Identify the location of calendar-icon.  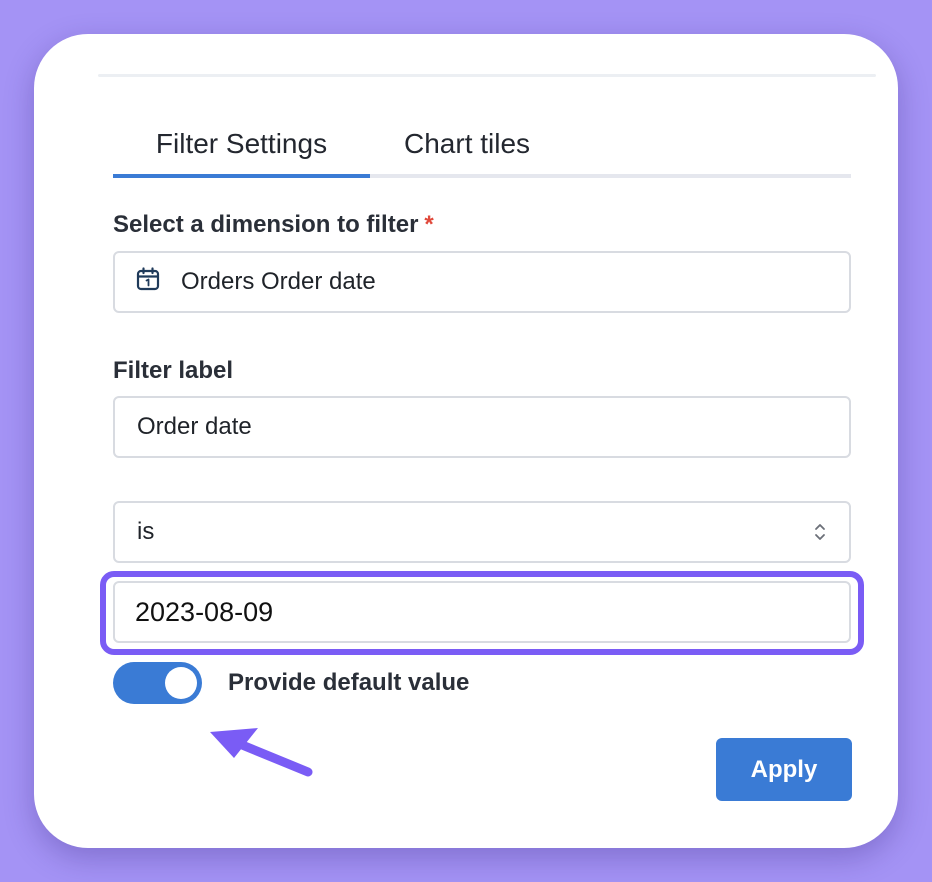
(148, 282).